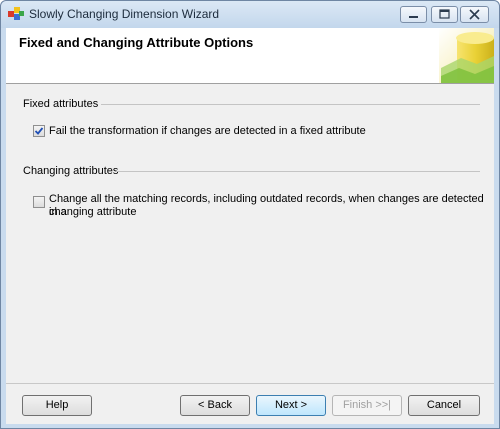  I want to click on window-title: Slowly Changing Dimension Wizard, so click(124, 14).